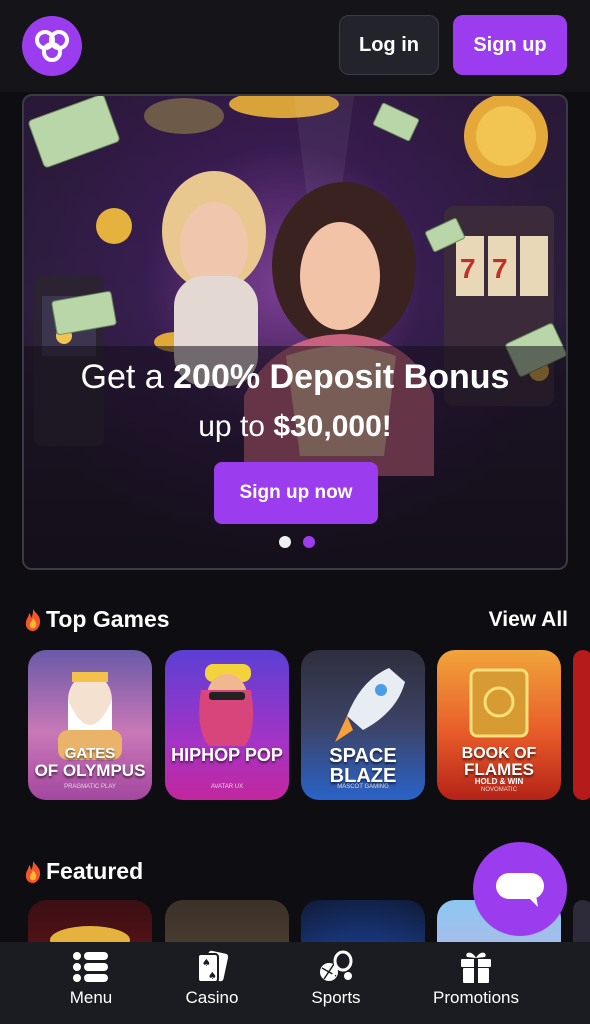  I want to click on sports-icon, so click(336, 965).